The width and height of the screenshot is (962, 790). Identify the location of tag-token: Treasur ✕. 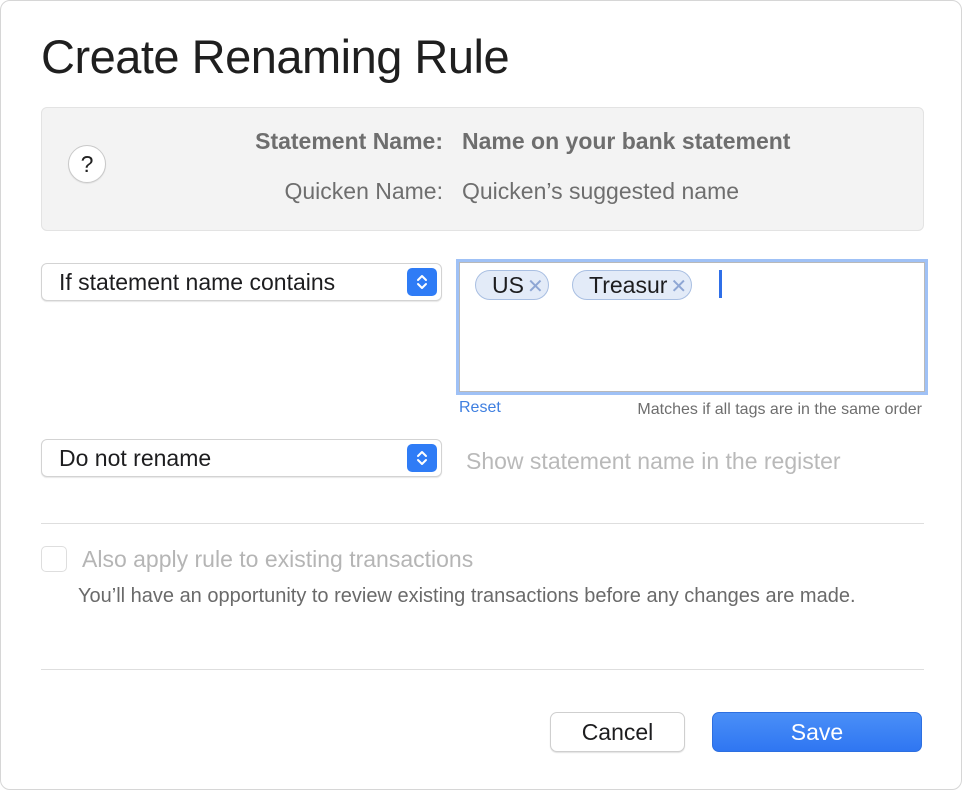
(632, 285).